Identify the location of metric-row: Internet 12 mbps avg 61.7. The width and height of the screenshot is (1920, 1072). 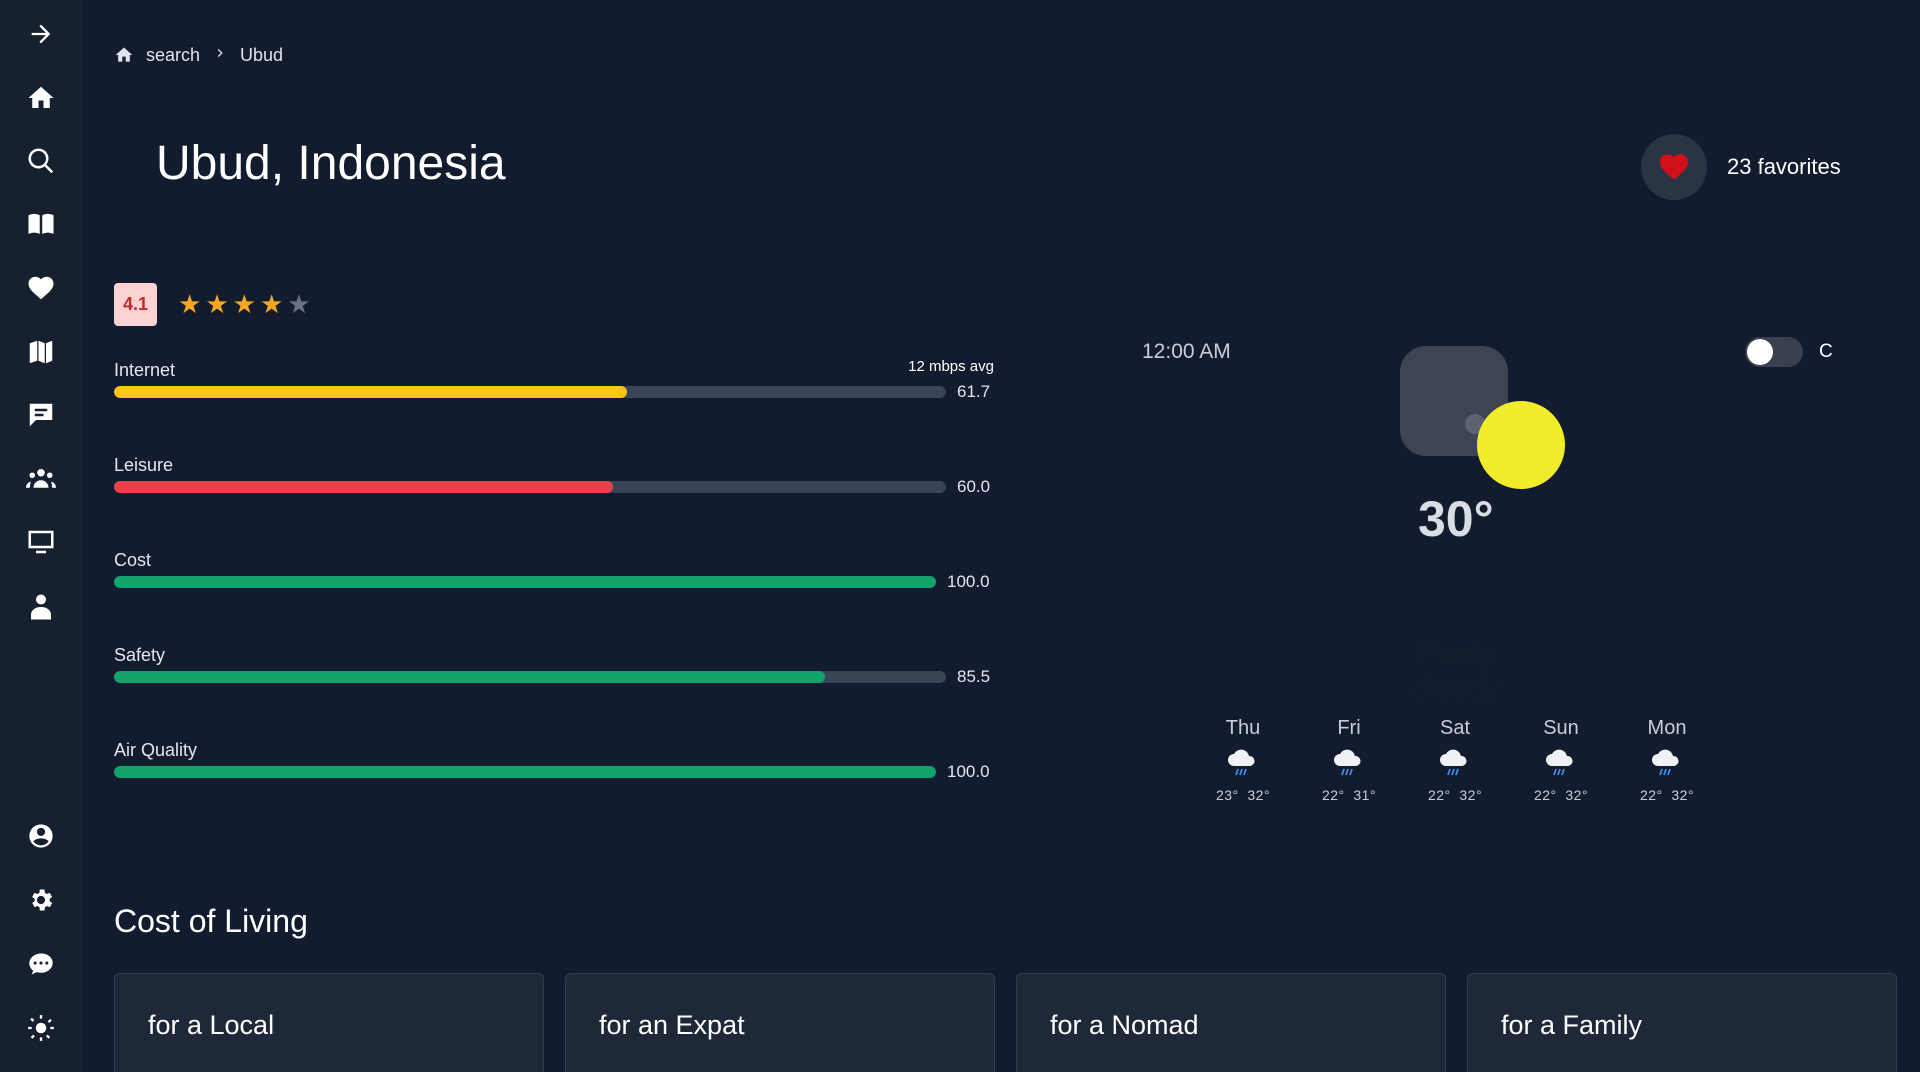
(554, 384).